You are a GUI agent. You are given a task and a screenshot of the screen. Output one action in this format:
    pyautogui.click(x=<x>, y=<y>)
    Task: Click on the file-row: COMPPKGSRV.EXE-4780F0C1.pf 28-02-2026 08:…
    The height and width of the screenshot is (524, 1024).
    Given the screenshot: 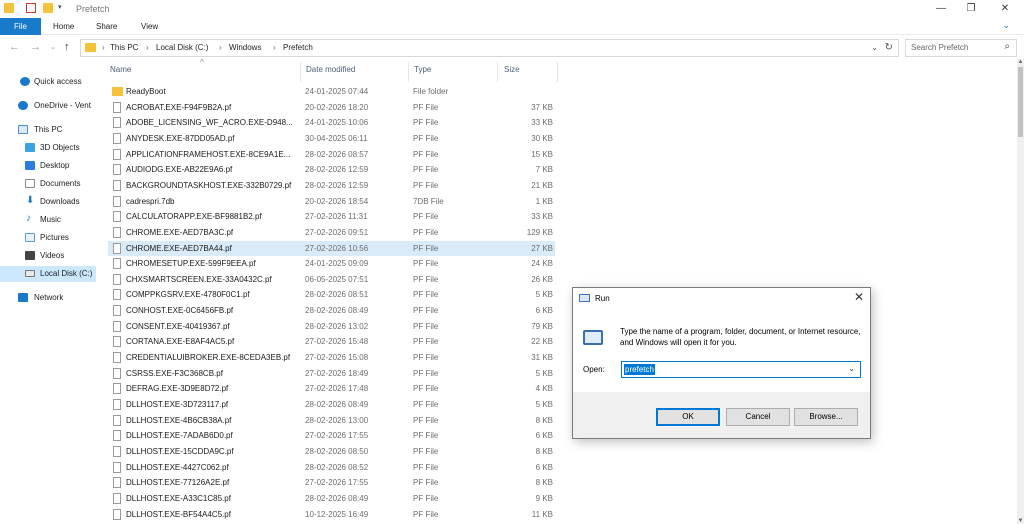 What is the action you would take?
    pyautogui.click(x=331, y=295)
    